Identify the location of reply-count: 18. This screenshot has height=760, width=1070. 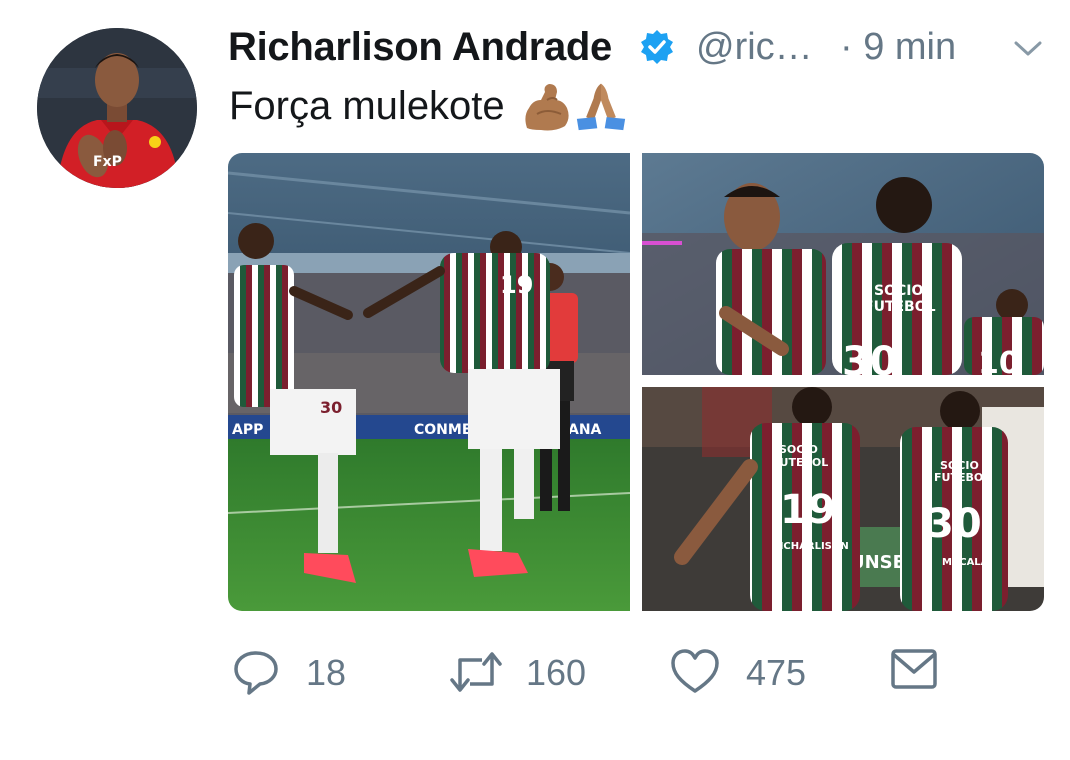
(326, 672).